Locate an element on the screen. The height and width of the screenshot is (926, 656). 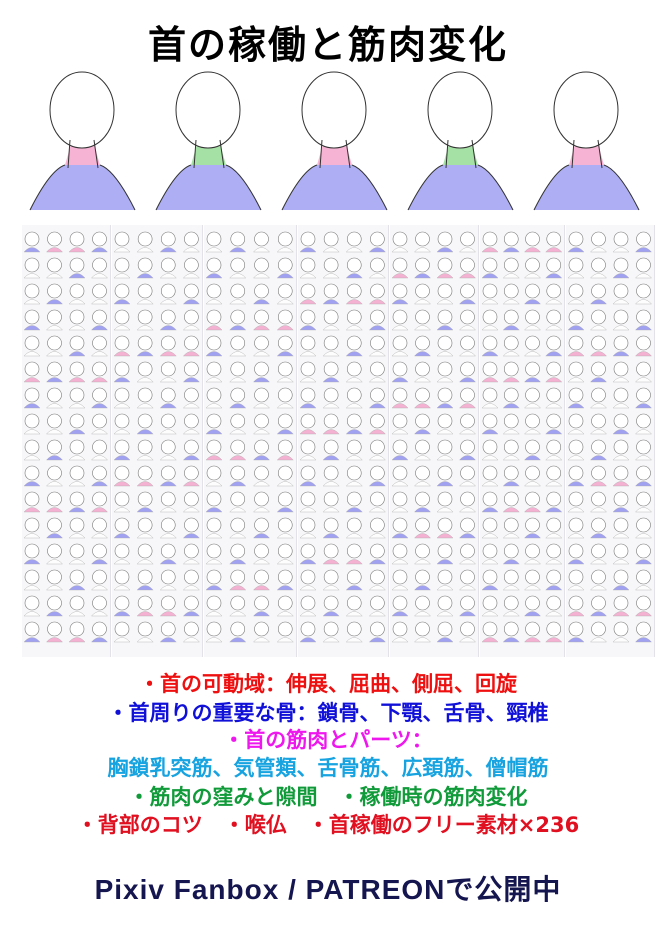
feature-range-of-motion: ・首の可動域：伸展、屈曲、側屈、回旋 is located at coordinates (328, 684).